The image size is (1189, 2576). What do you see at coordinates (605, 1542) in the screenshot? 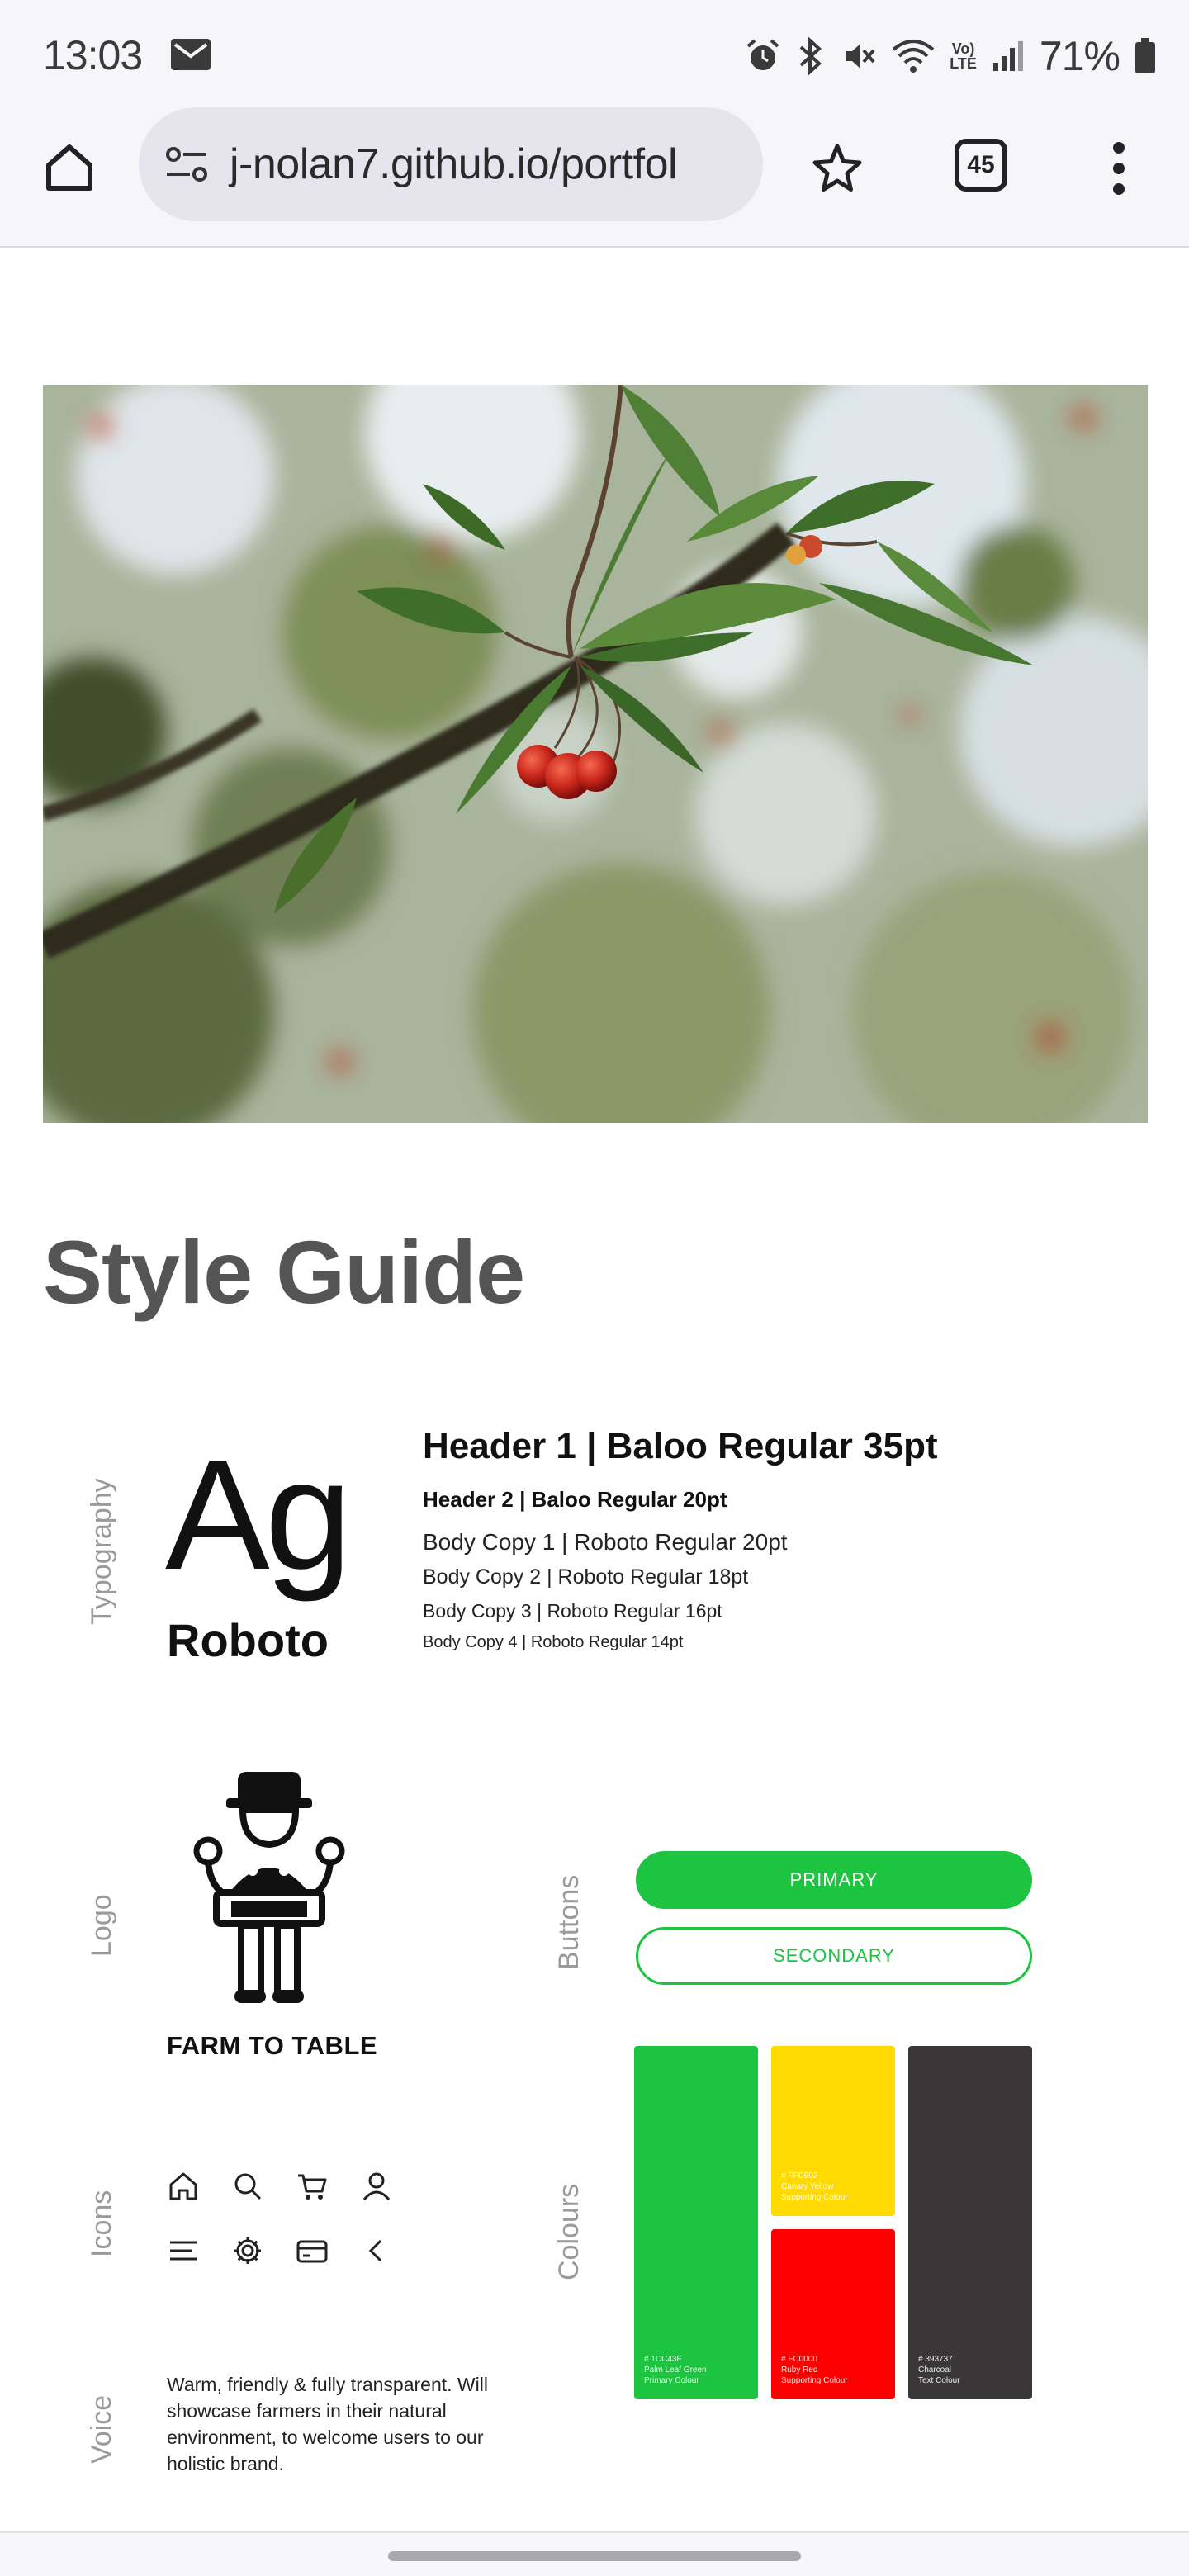
I see `type-body-1: Body Copy 1 | Roboto Regular 20pt` at bounding box center [605, 1542].